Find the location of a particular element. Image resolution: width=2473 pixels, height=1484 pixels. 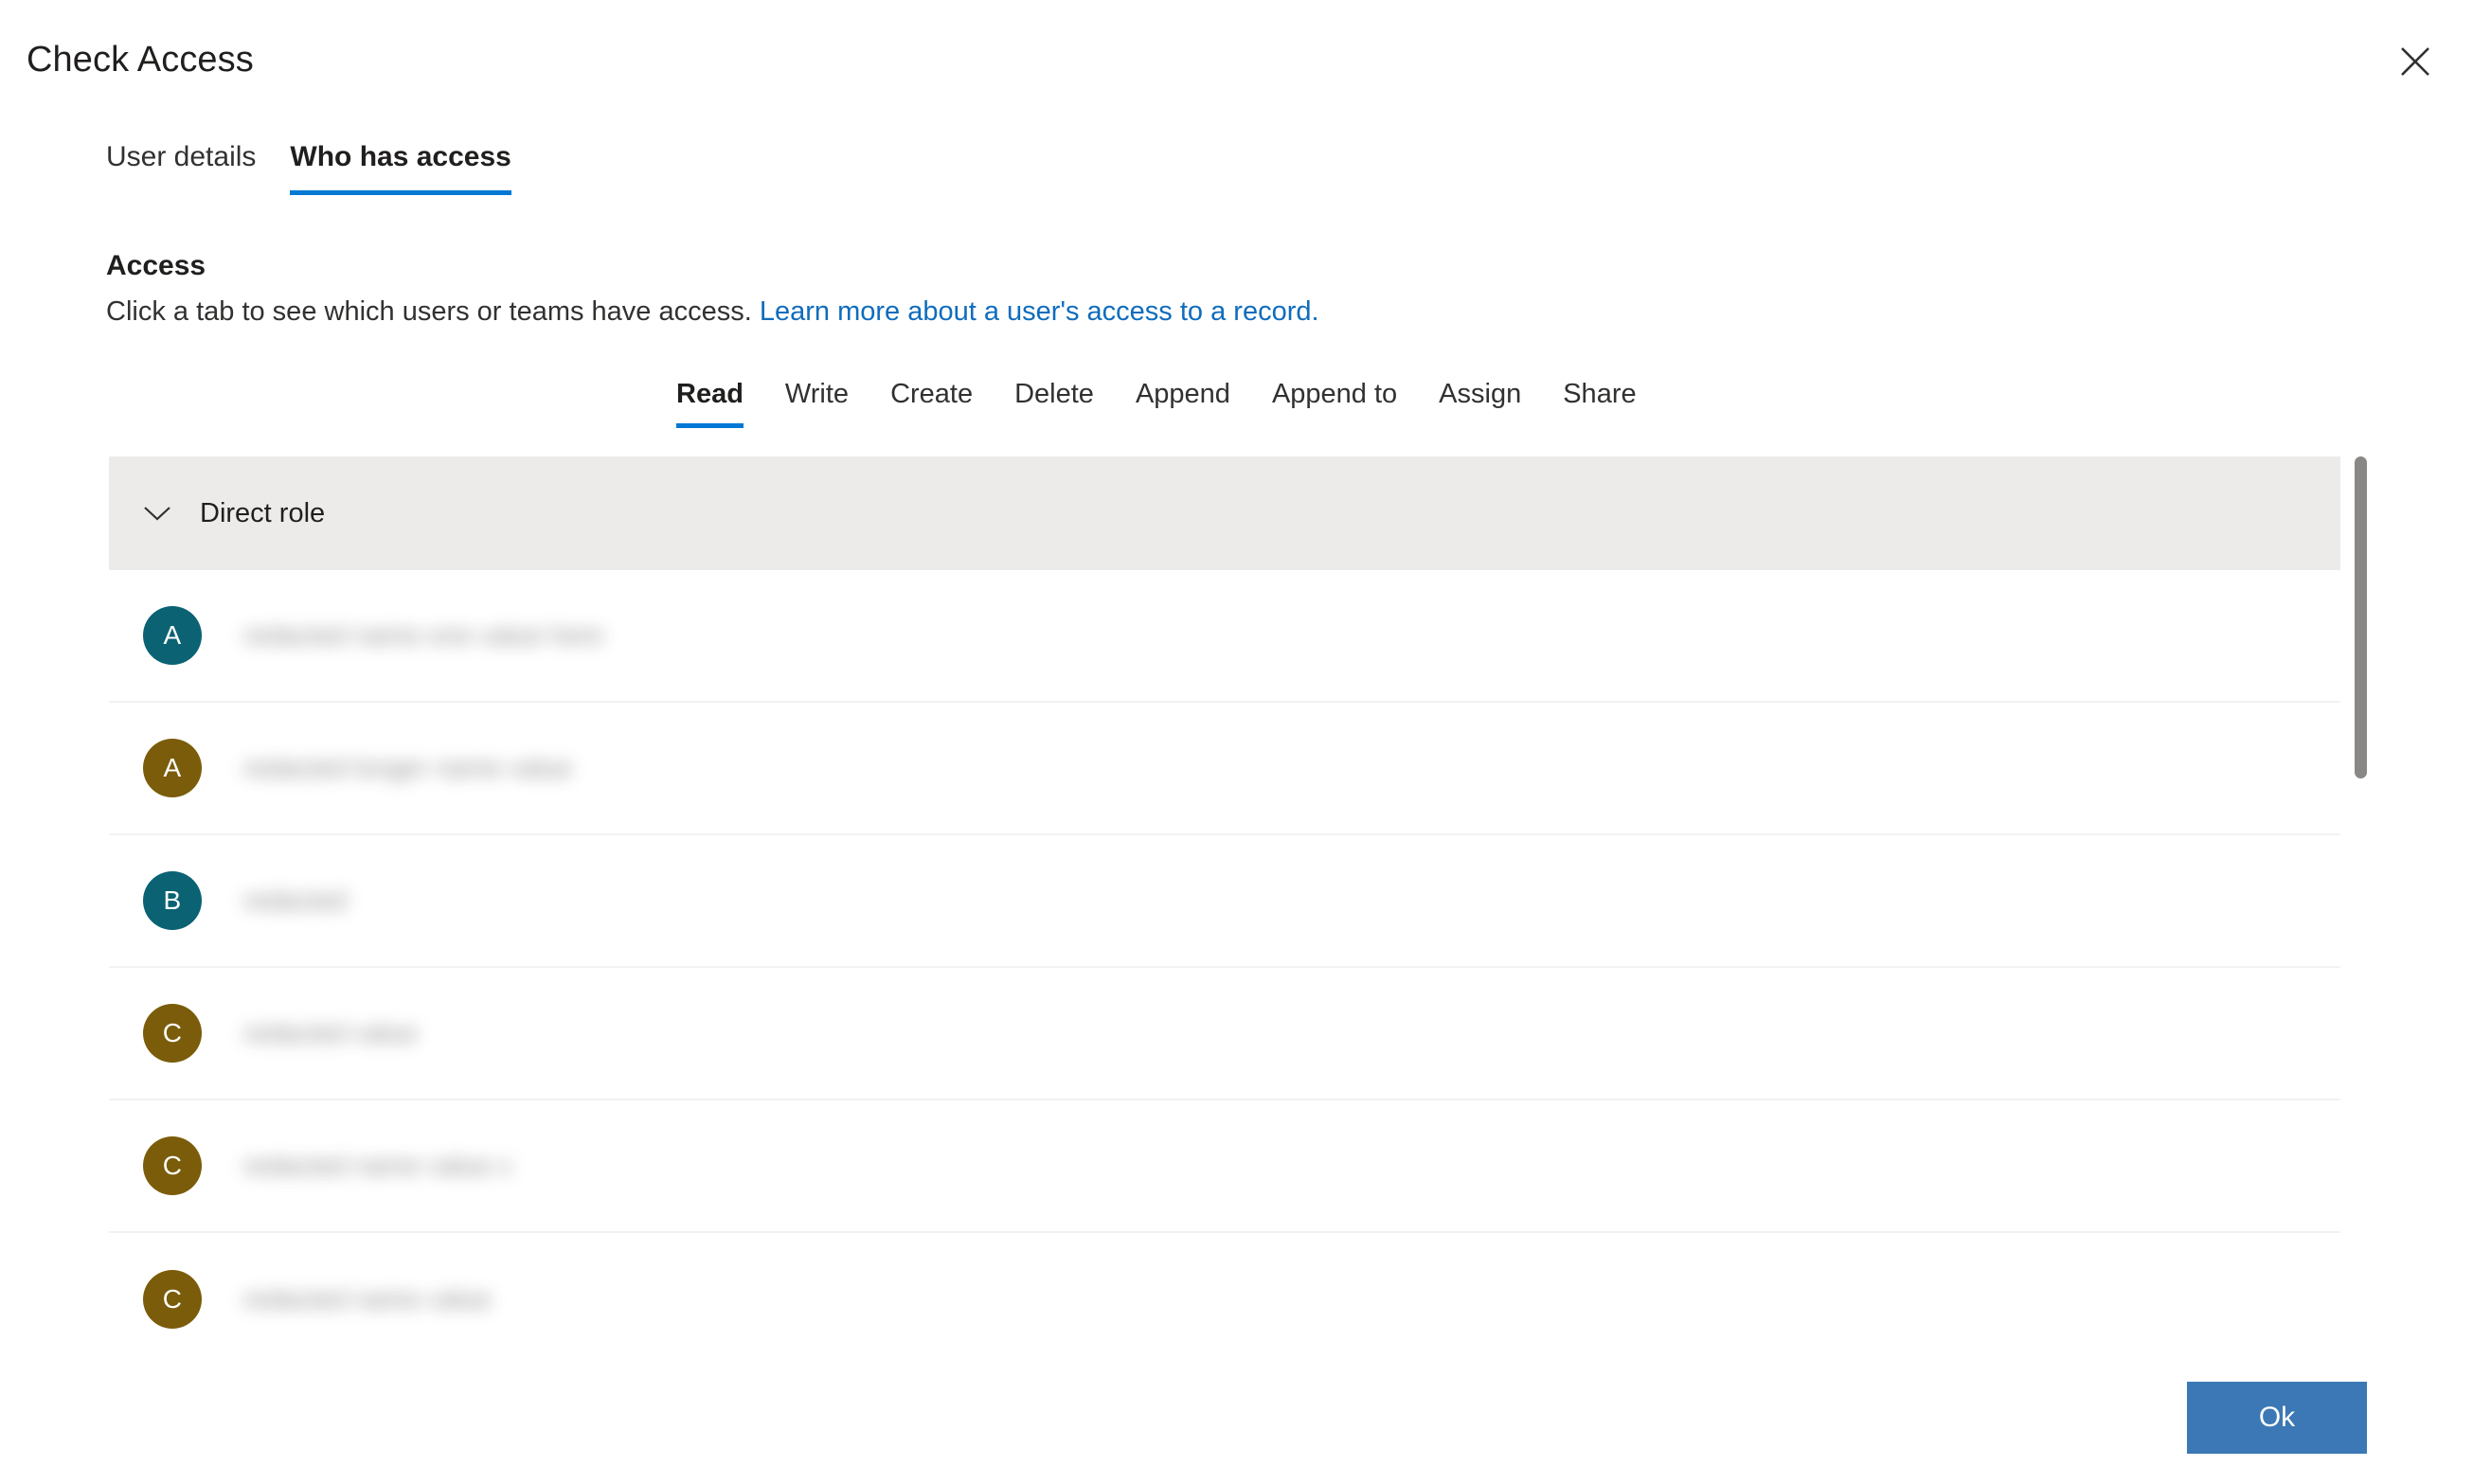

row-principal-name: redacted longer name value is located at coordinates (408, 767).